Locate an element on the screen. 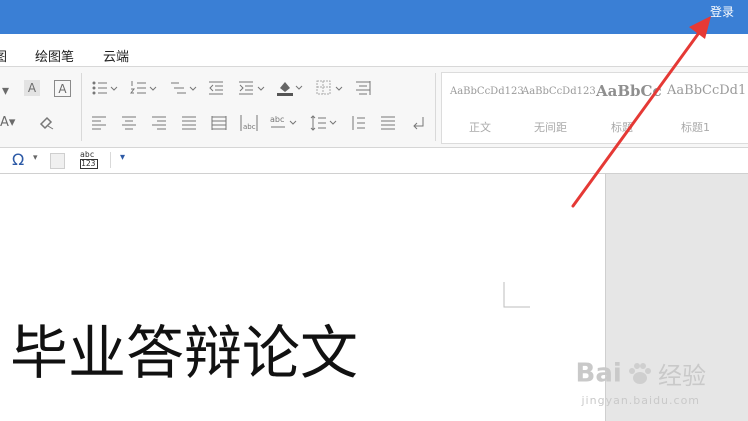  annotation-arrow is located at coordinates (641, 112).